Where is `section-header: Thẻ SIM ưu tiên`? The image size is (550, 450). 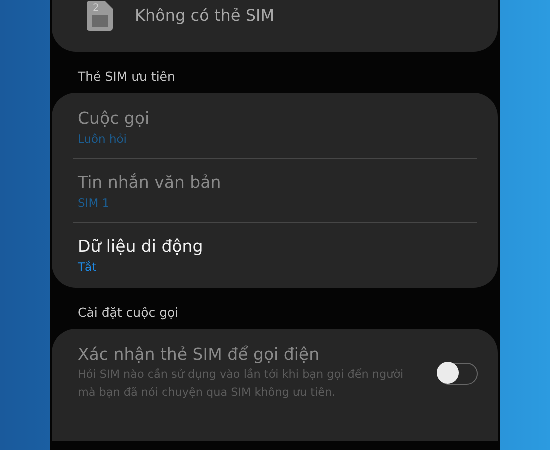 section-header: Thẻ SIM ưu tiên is located at coordinates (126, 77).